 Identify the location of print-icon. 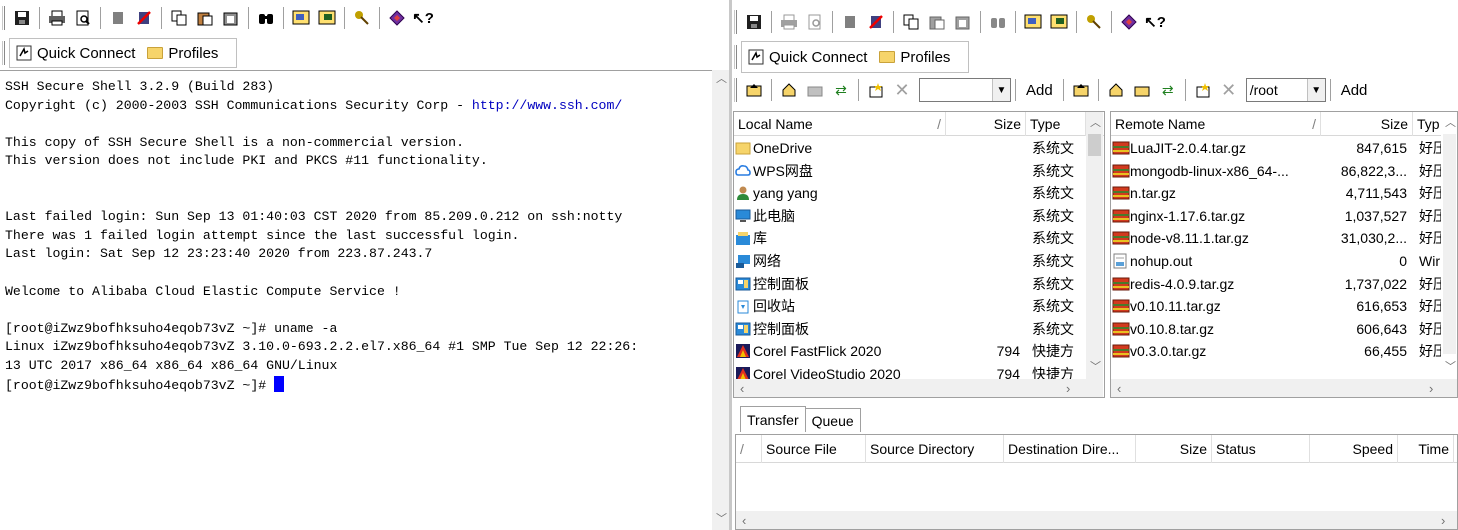
(57, 18).